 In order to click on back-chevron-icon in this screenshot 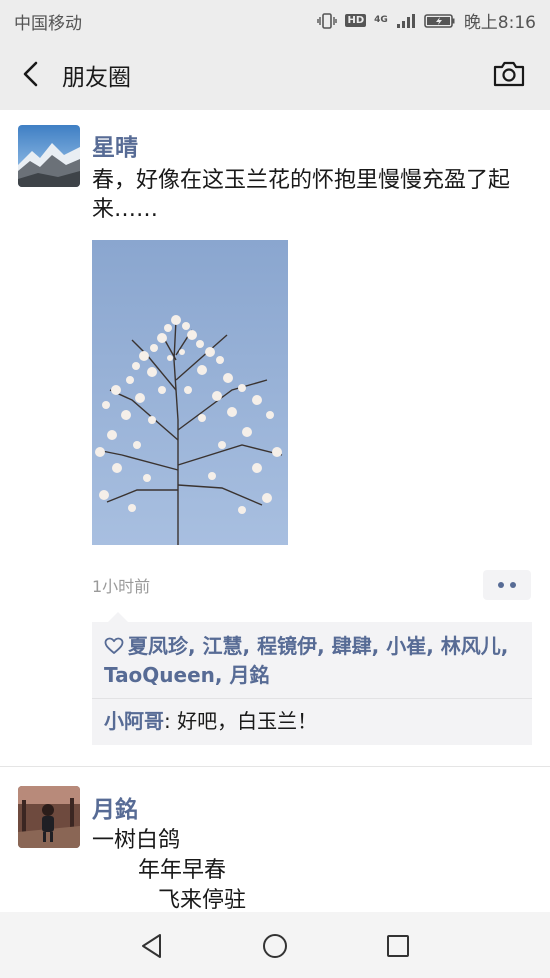, I will do `click(31, 74)`.